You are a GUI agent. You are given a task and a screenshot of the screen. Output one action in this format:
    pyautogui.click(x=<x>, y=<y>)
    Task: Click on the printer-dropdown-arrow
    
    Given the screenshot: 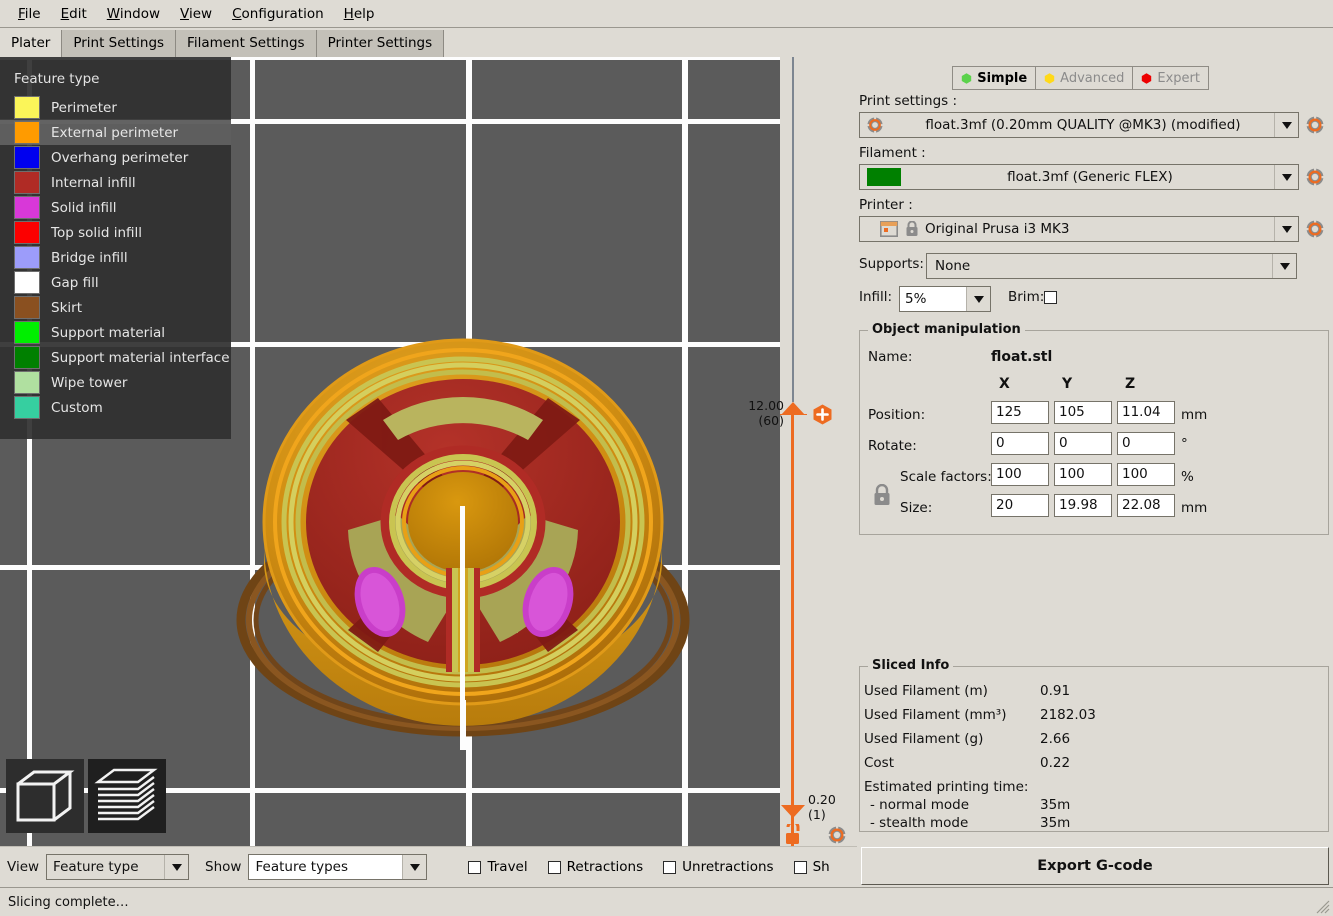 What is the action you would take?
    pyautogui.click(x=1286, y=229)
    